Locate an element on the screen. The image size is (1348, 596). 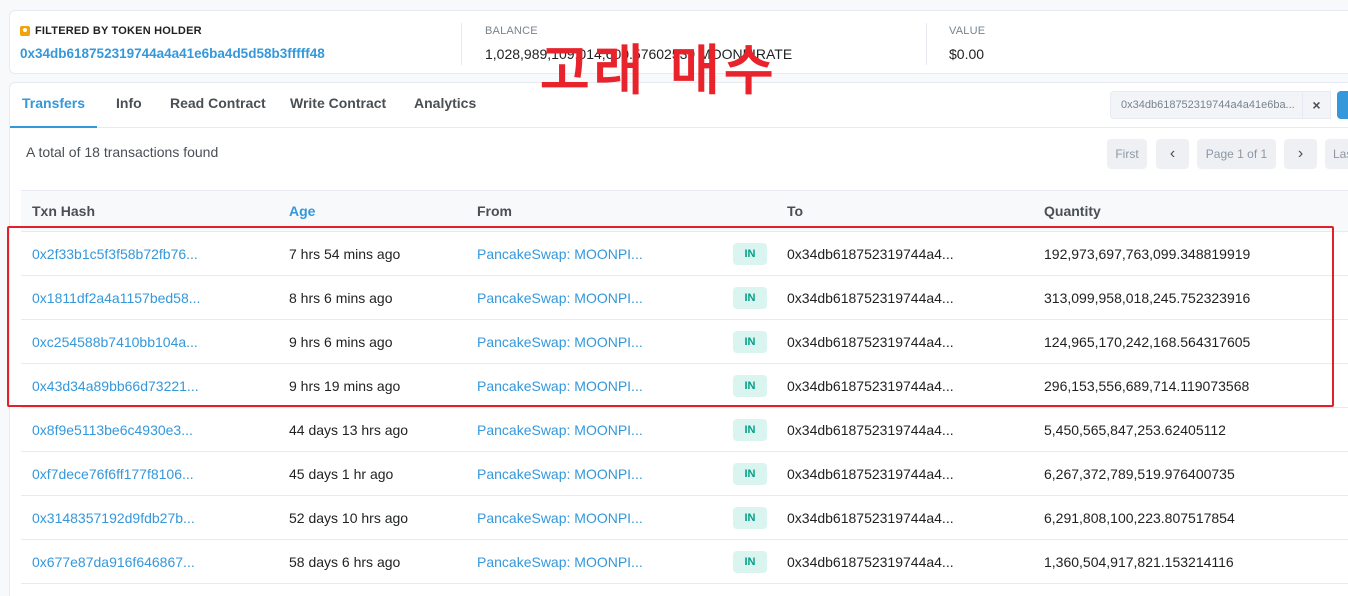
pagination-next-button: › is located at coordinates (1300, 154).